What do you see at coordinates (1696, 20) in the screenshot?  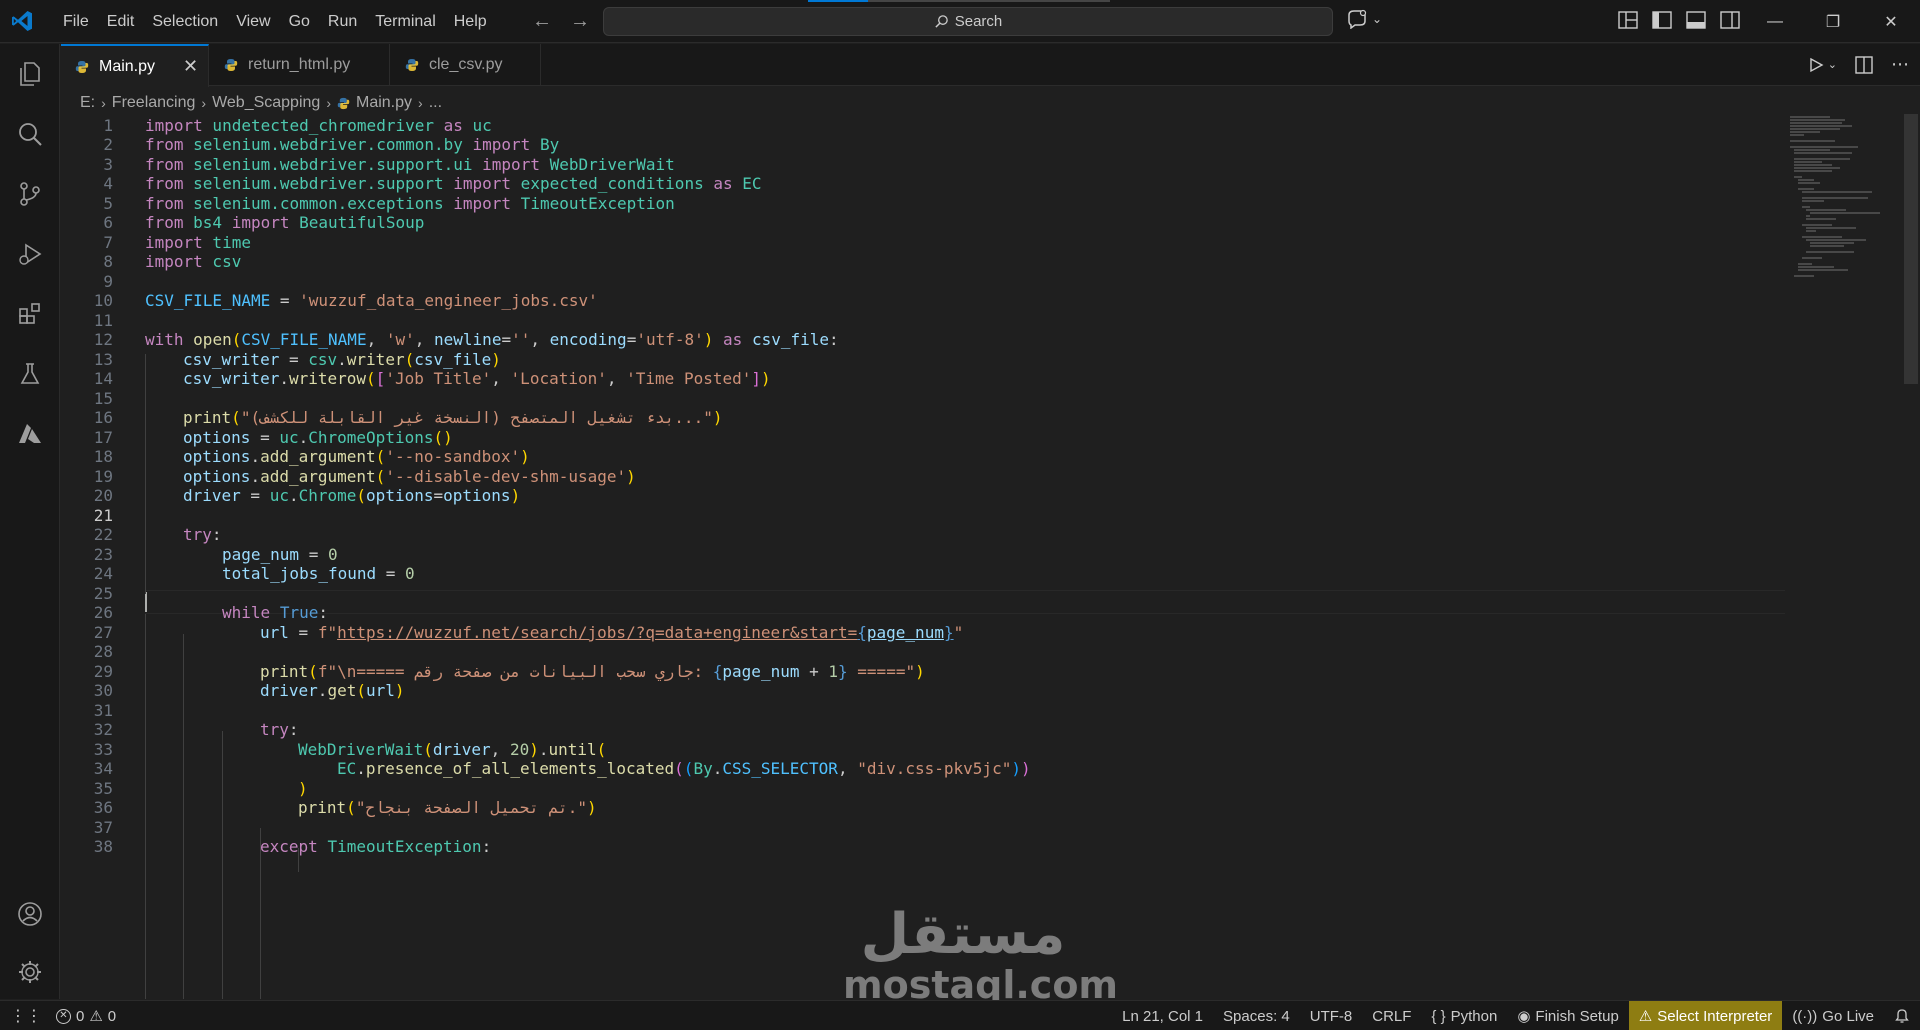 I see `toggle-panel-icon` at bounding box center [1696, 20].